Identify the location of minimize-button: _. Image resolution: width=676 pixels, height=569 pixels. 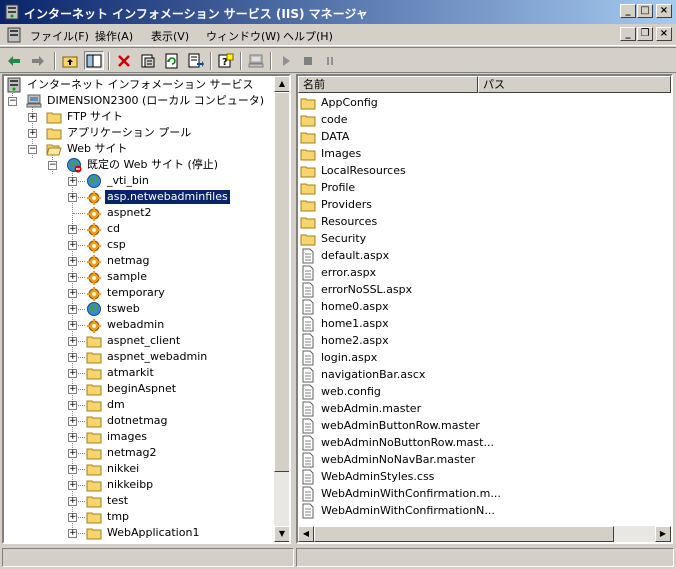
(628, 11).